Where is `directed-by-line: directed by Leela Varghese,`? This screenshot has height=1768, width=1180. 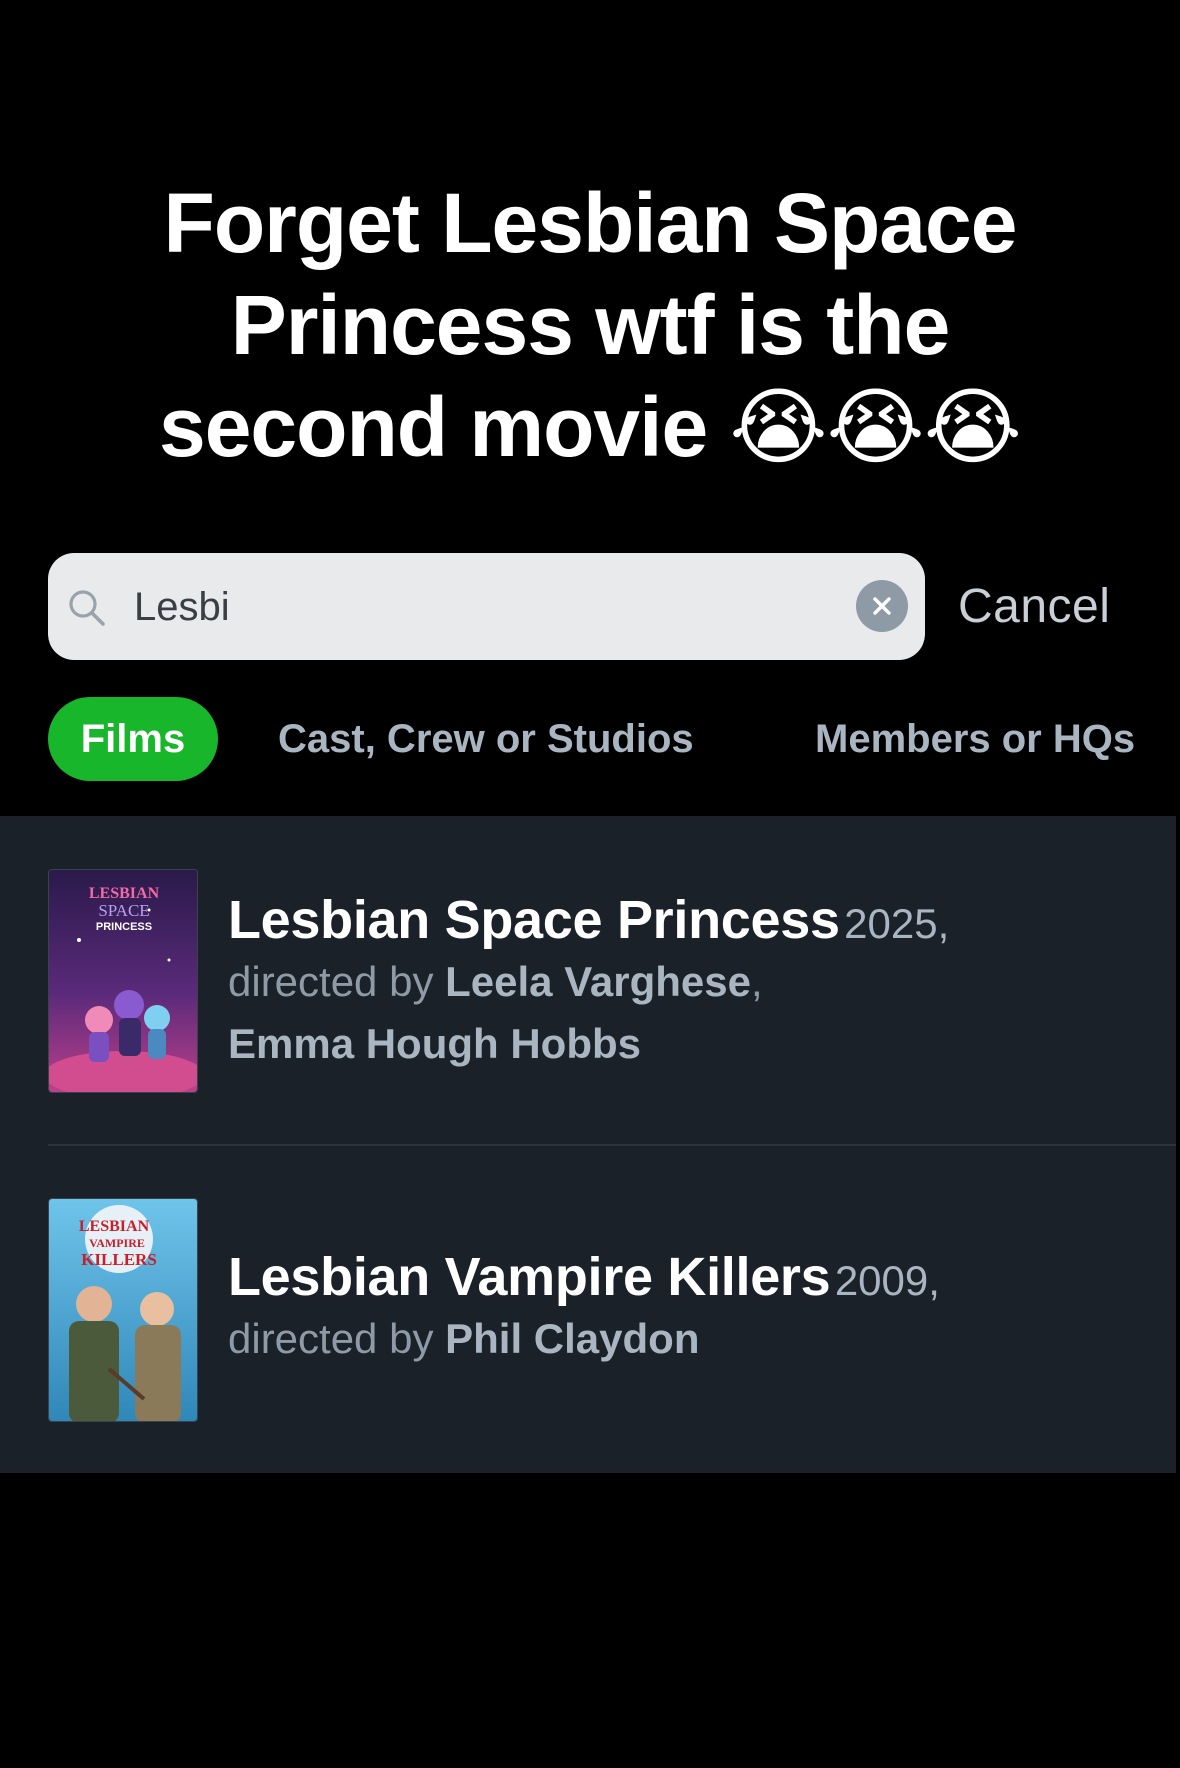 directed-by-line: directed by Leela Varghese, is located at coordinates (688, 982).